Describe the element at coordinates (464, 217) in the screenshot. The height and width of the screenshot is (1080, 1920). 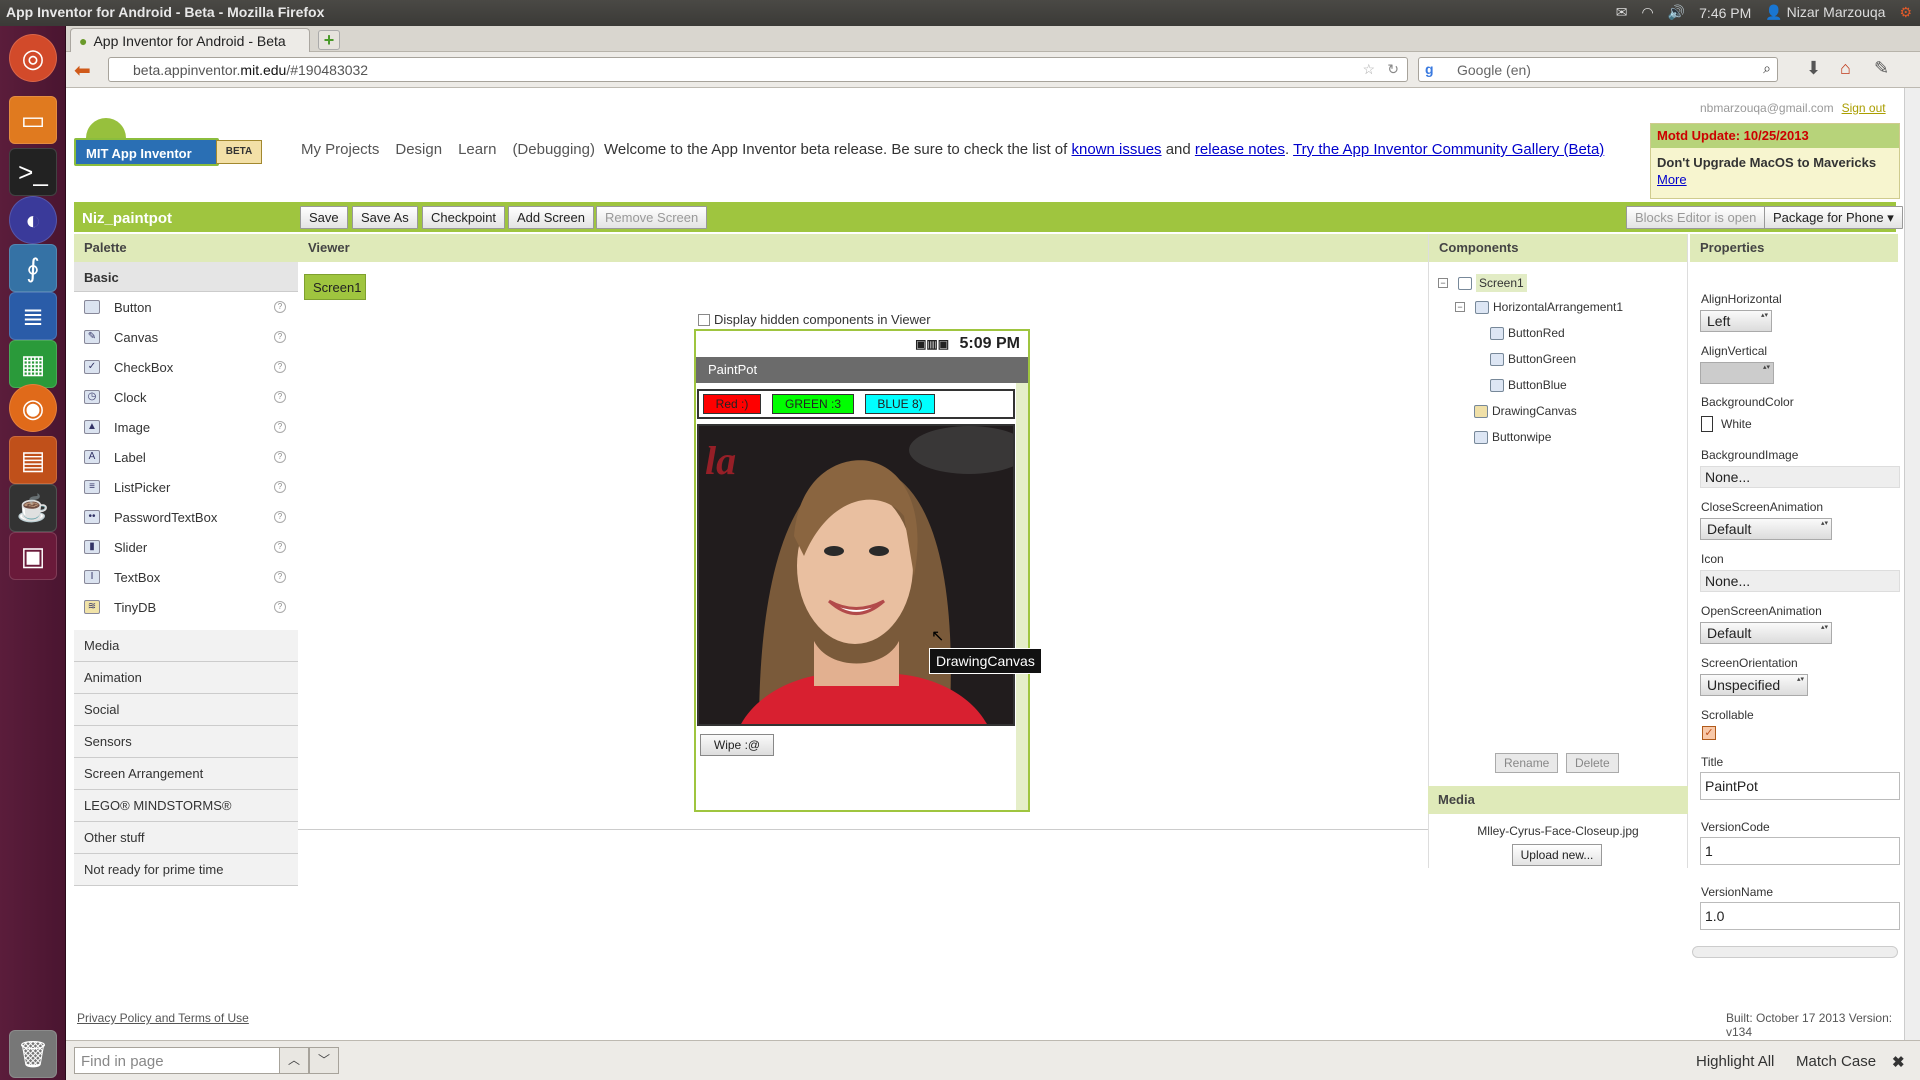
I see `checkpoint-button: Checkpoint` at that location.